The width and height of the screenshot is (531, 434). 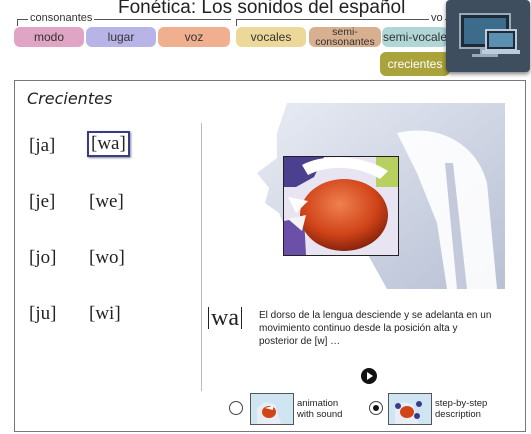 What do you see at coordinates (271, 37) in the screenshot?
I see `tab-vocales: vocales` at bounding box center [271, 37].